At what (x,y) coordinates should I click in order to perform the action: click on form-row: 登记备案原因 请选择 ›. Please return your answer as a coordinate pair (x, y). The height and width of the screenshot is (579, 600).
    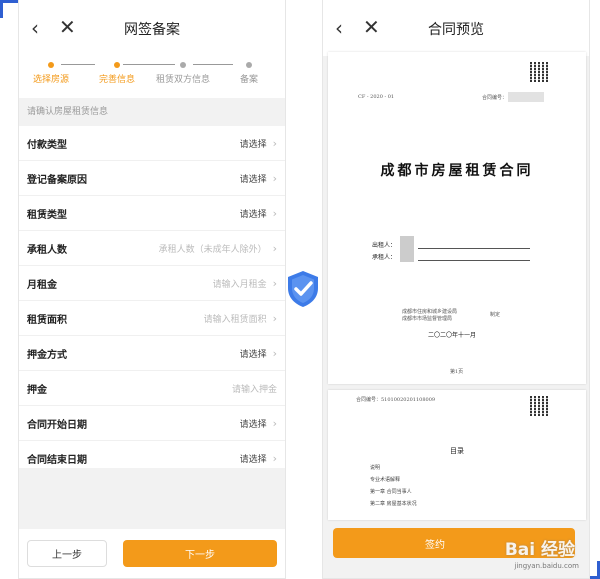
    Looking at the image, I should click on (152, 178).